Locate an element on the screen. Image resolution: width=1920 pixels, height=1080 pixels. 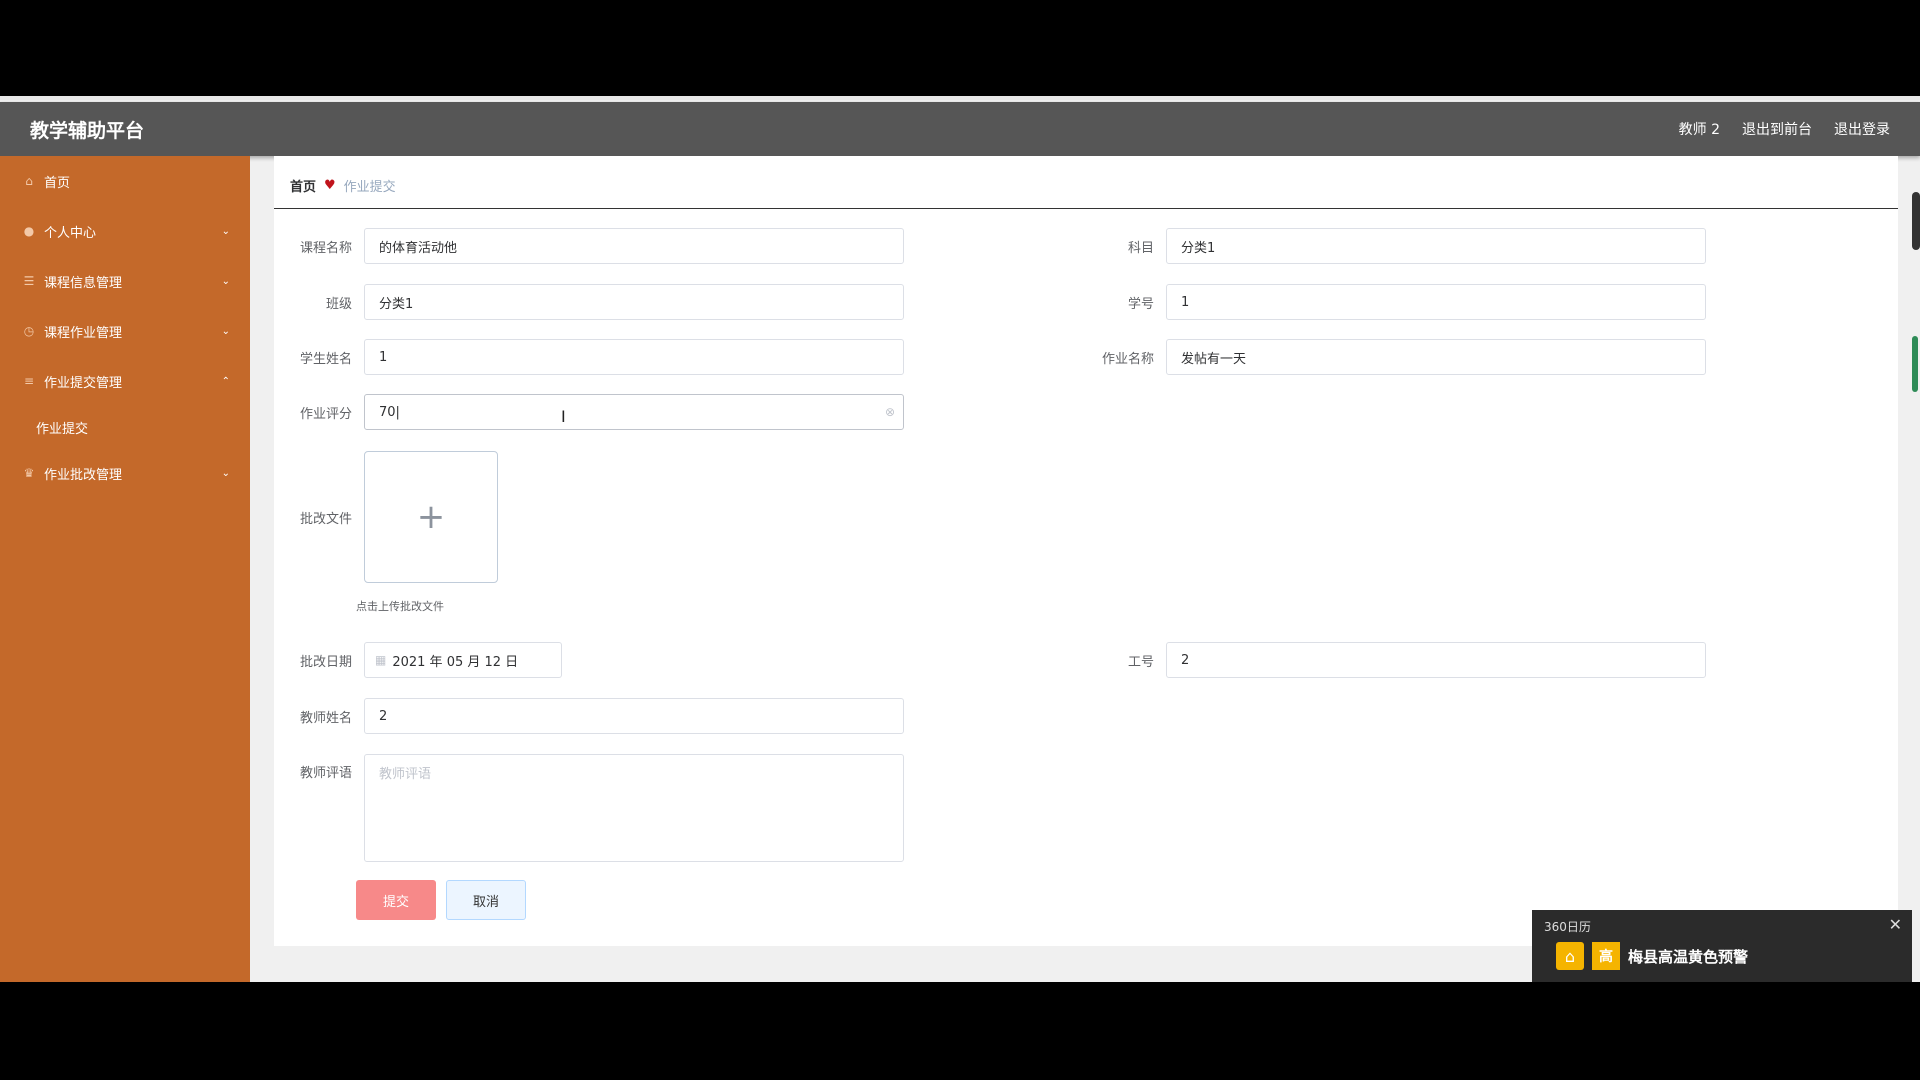
class-input: 分类1 is located at coordinates (634, 302).